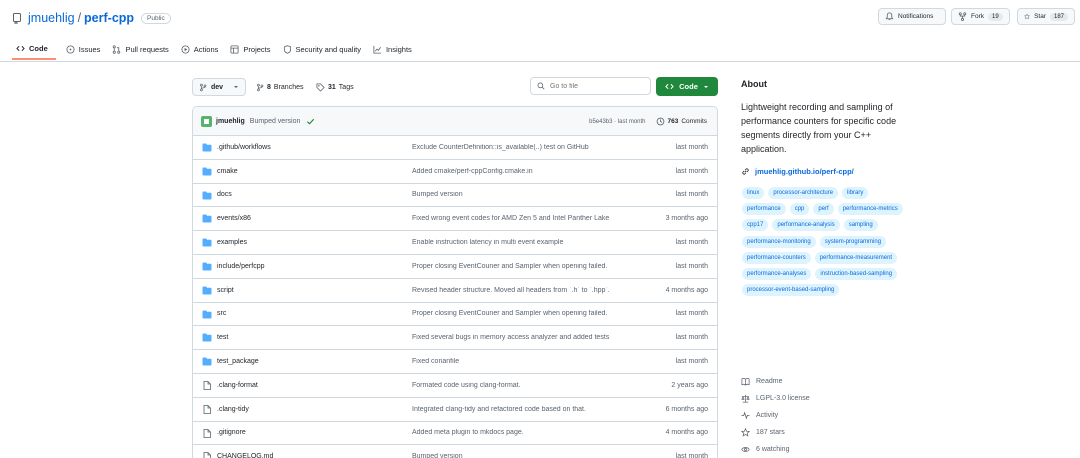  Describe the element at coordinates (806, 225) in the screenshot. I see `topic-tag: performance-analysis` at that location.